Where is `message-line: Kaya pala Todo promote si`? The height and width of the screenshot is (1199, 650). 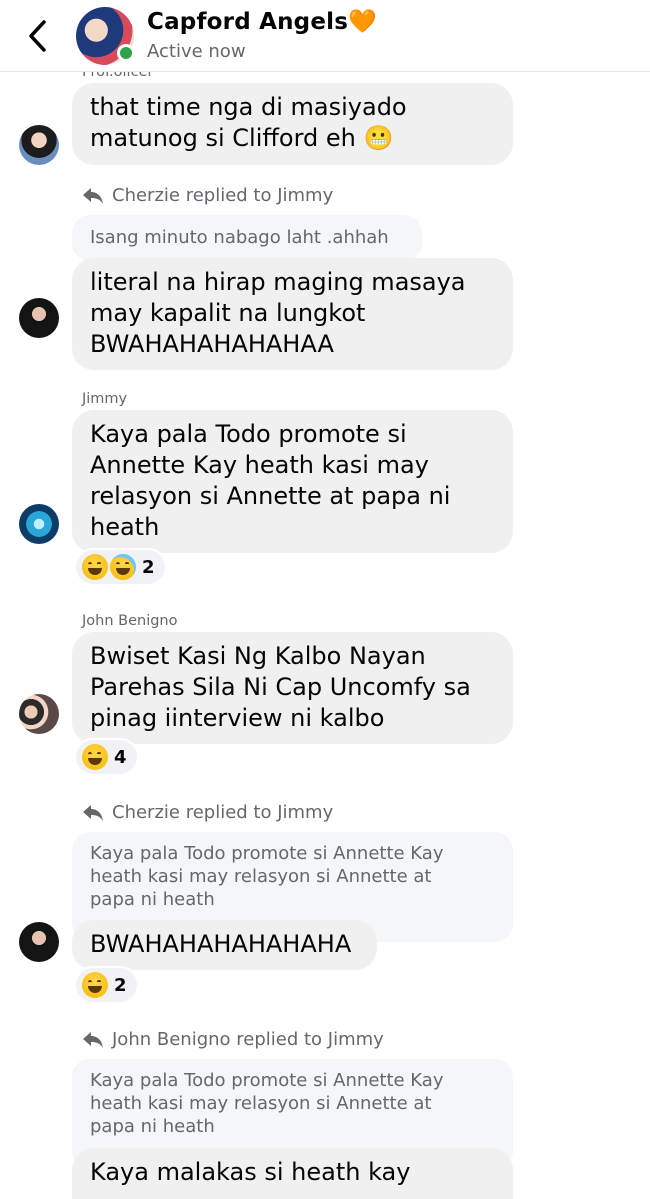 message-line: Kaya pala Todo promote si is located at coordinates (248, 434).